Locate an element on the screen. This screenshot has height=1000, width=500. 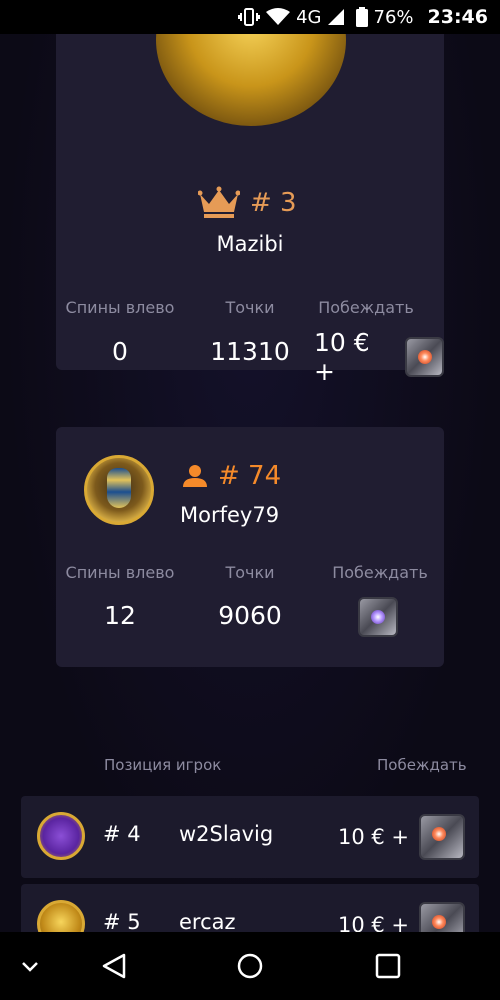
spins-left-value: 0 is located at coordinates (120, 351).